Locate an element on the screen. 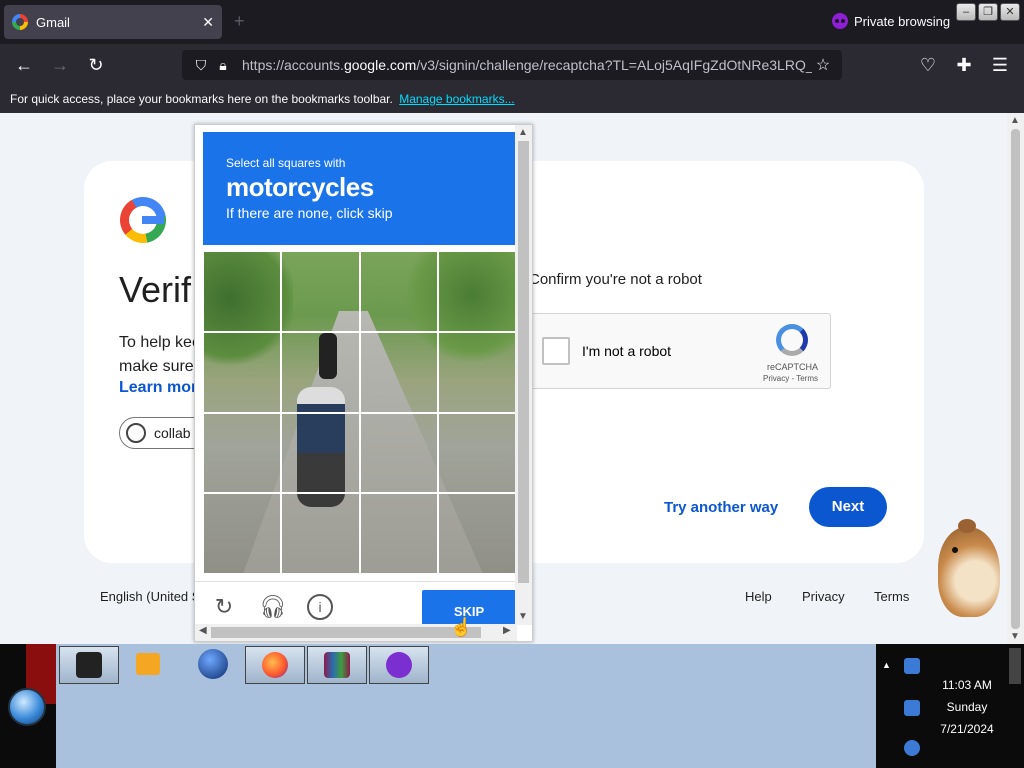 This screenshot has width=1024, height=768. window-controls: – ❐ ✕ is located at coordinates (988, 12).